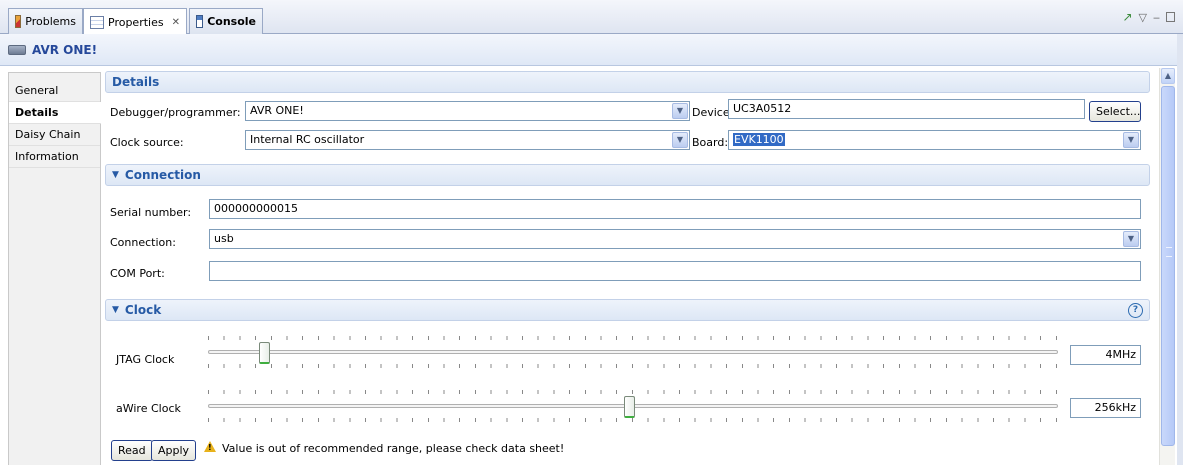 The height and width of the screenshot is (465, 1183). What do you see at coordinates (55, 113) in the screenshot?
I see `nav-item-details: Details` at bounding box center [55, 113].